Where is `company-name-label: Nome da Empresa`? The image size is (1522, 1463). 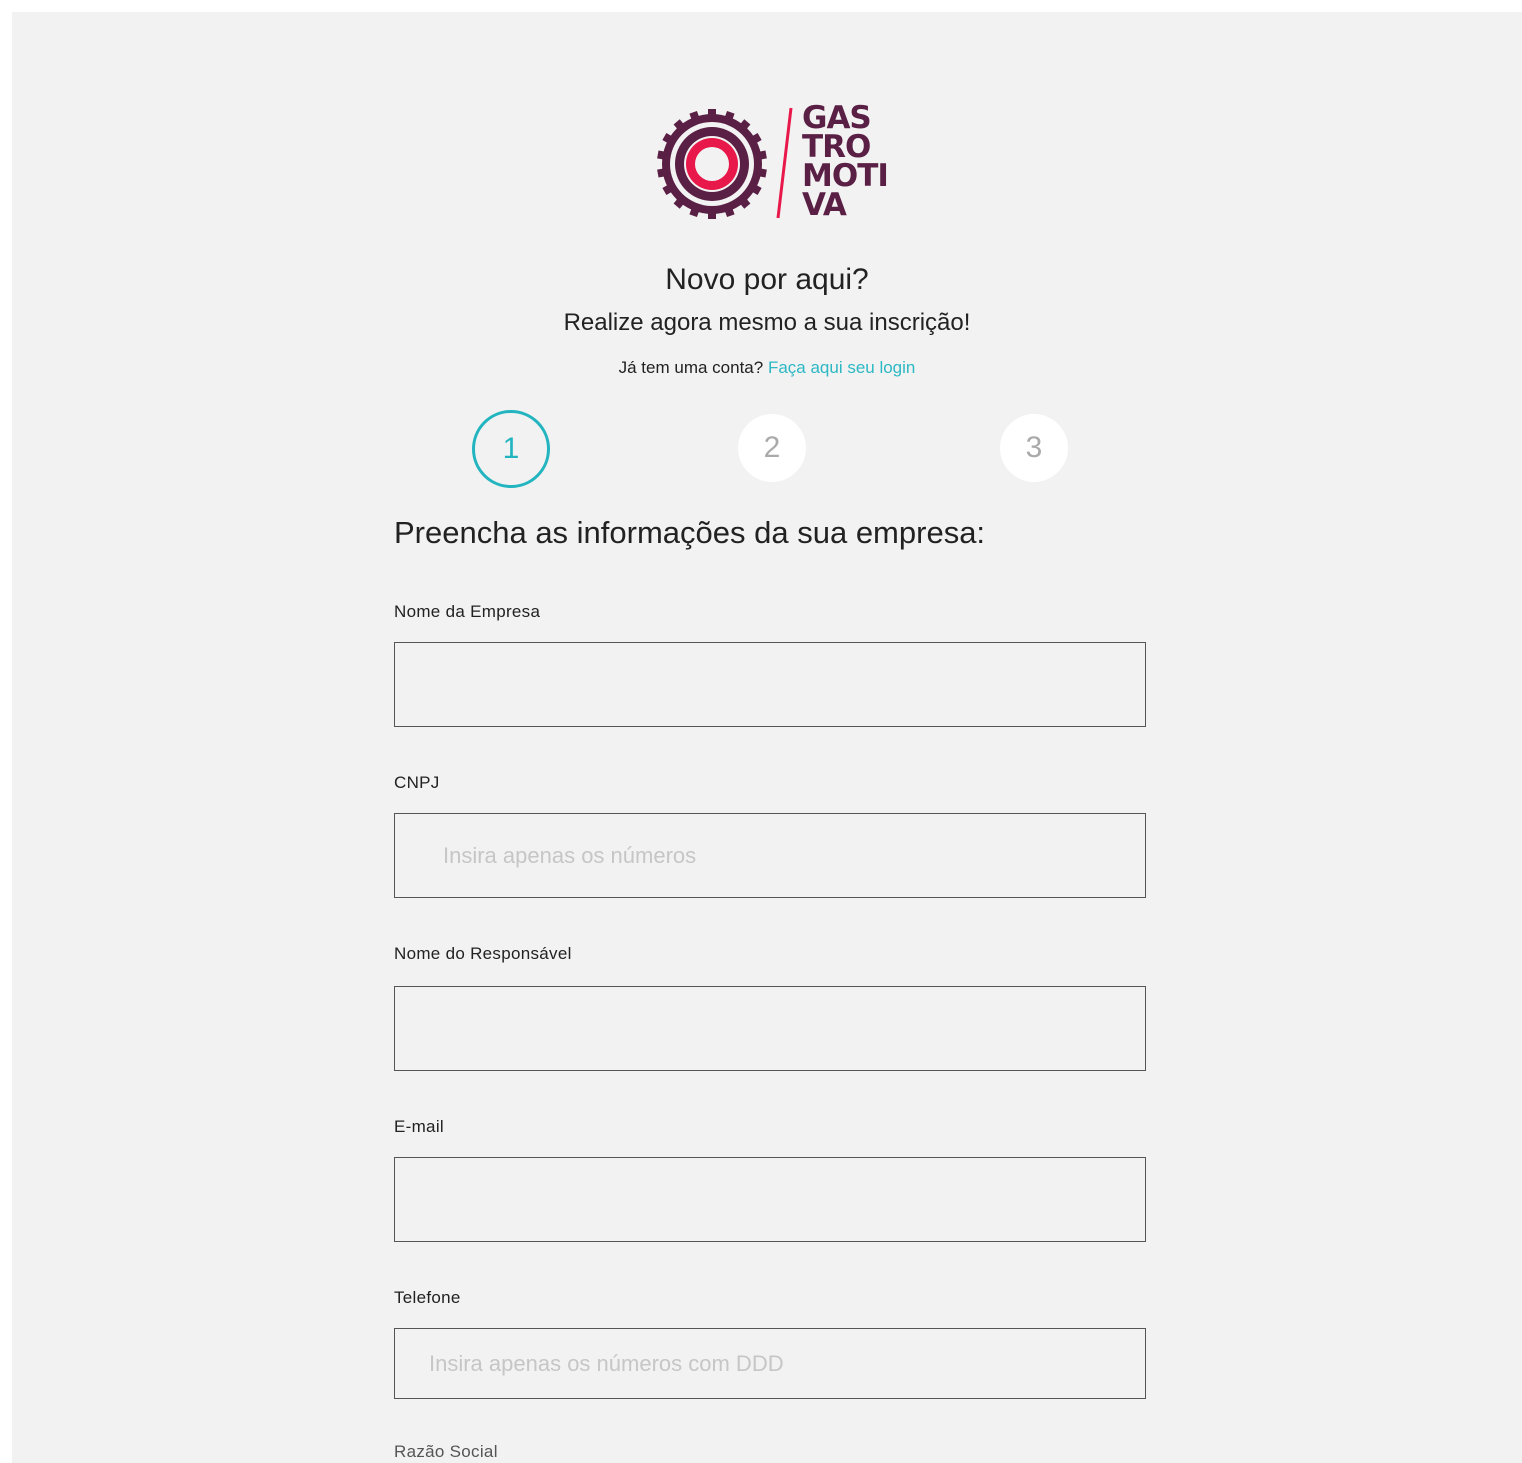 company-name-label: Nome da Empresa is located at coordinates (467, 611).